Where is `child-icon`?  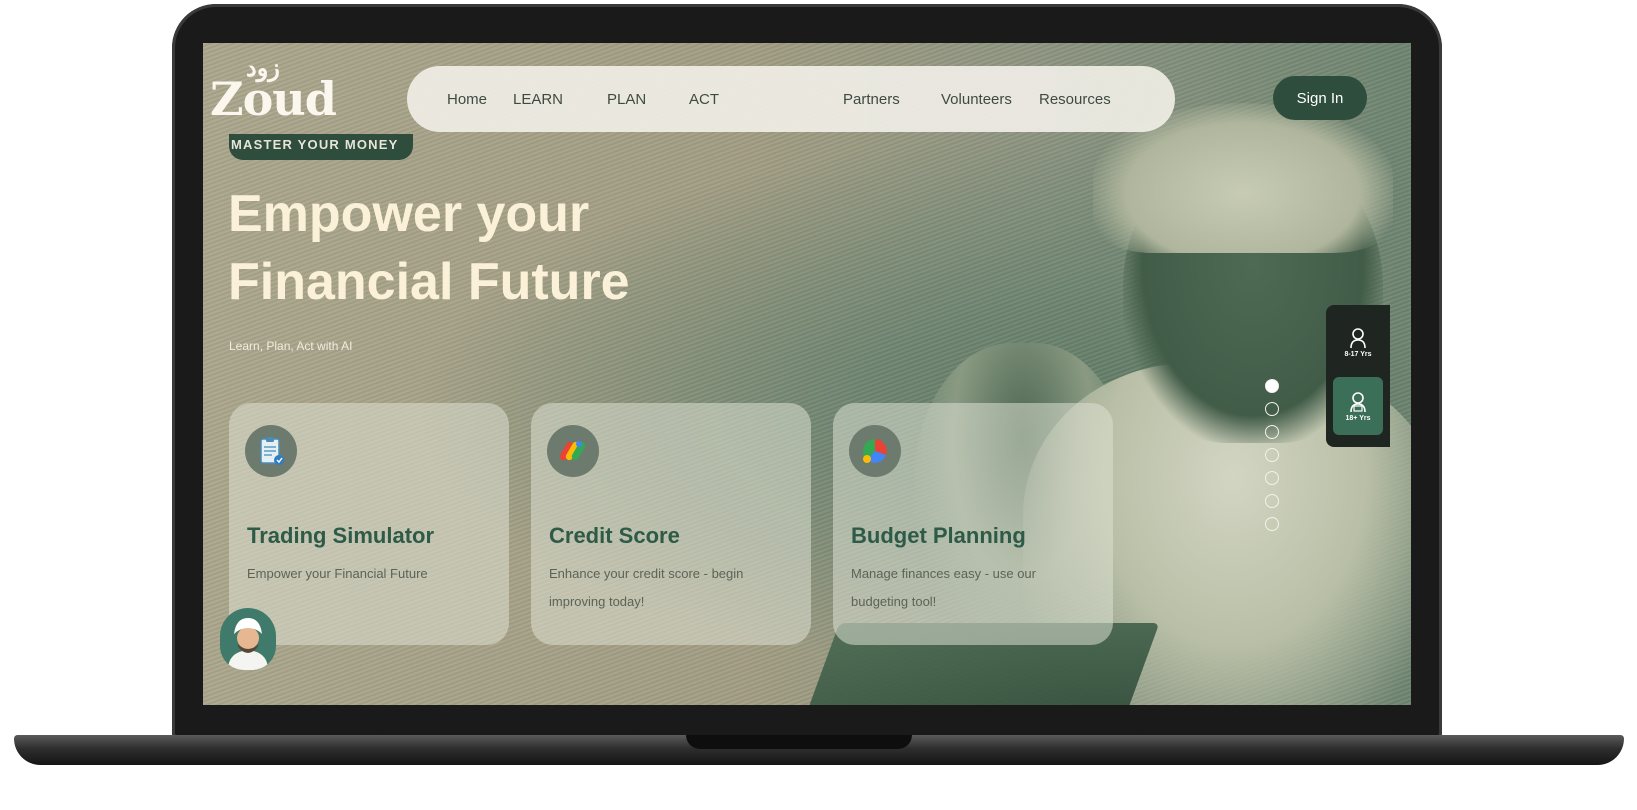 child-icon is located at coordinates (1358, 337).